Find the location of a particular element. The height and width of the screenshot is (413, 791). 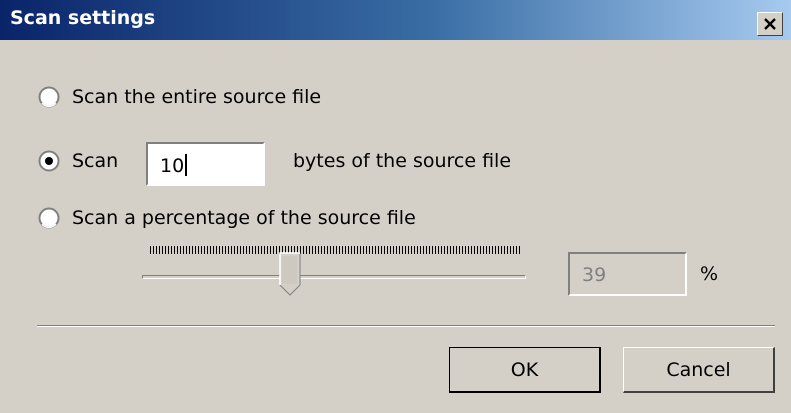

option-scan-bytes: Scan is located at coordinates (78, 161).